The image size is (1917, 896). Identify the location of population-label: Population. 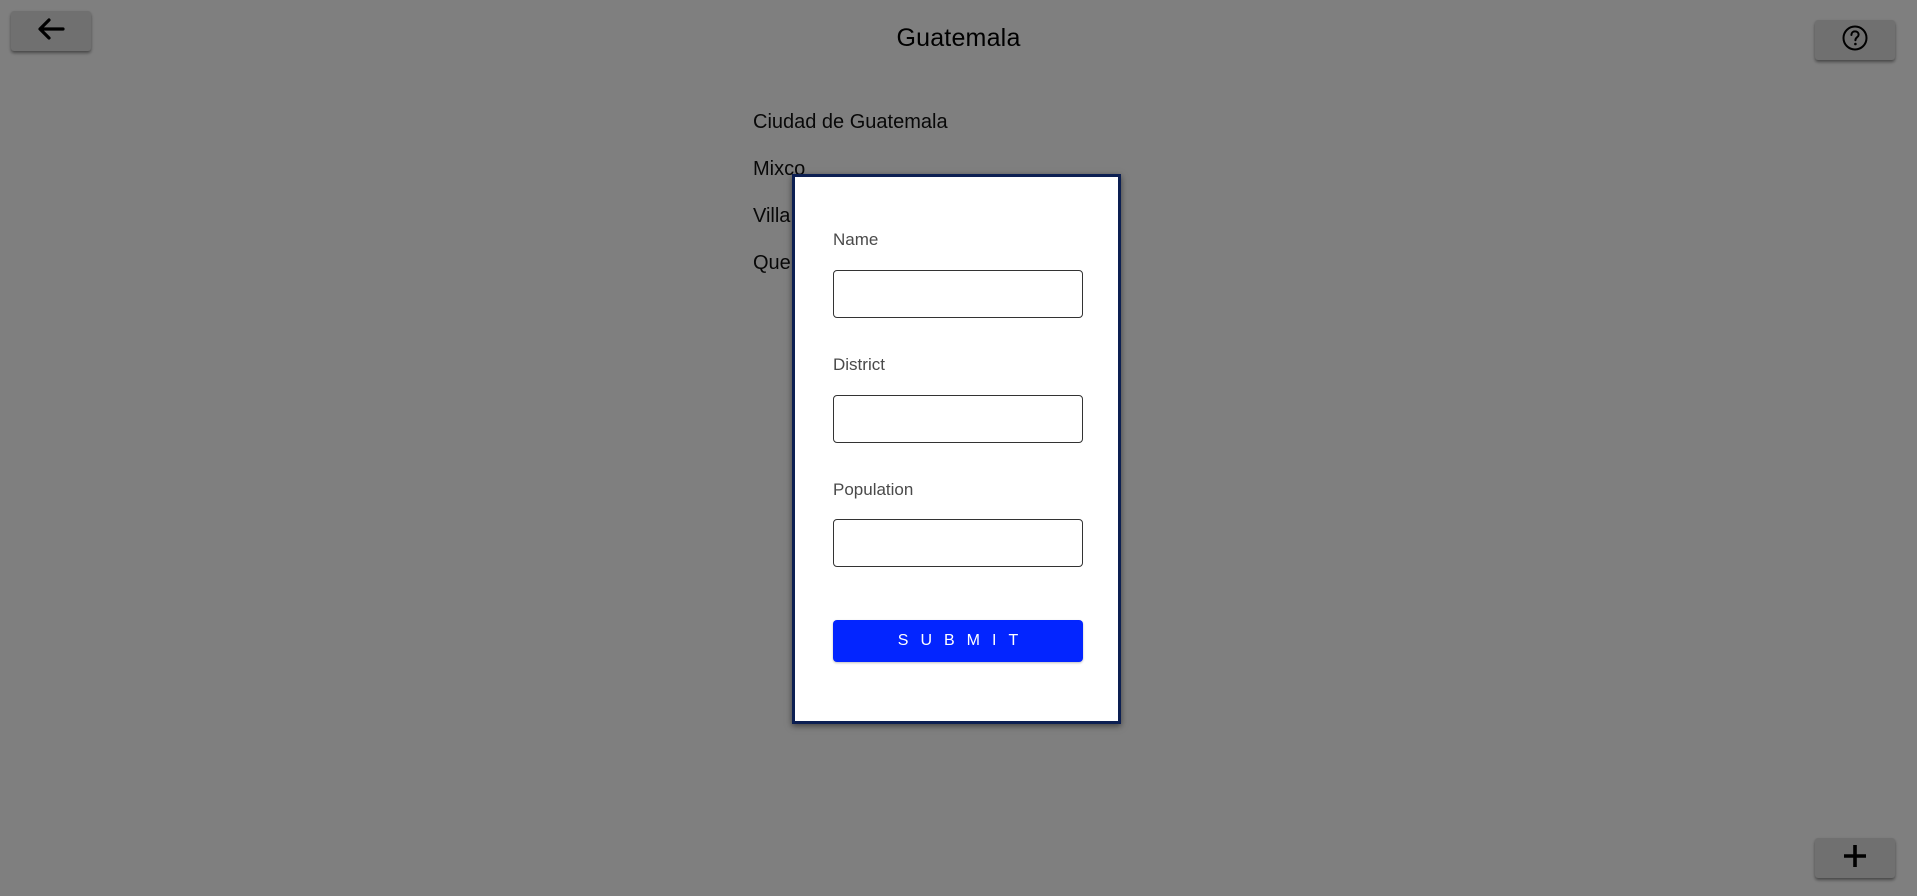
(873, 489).